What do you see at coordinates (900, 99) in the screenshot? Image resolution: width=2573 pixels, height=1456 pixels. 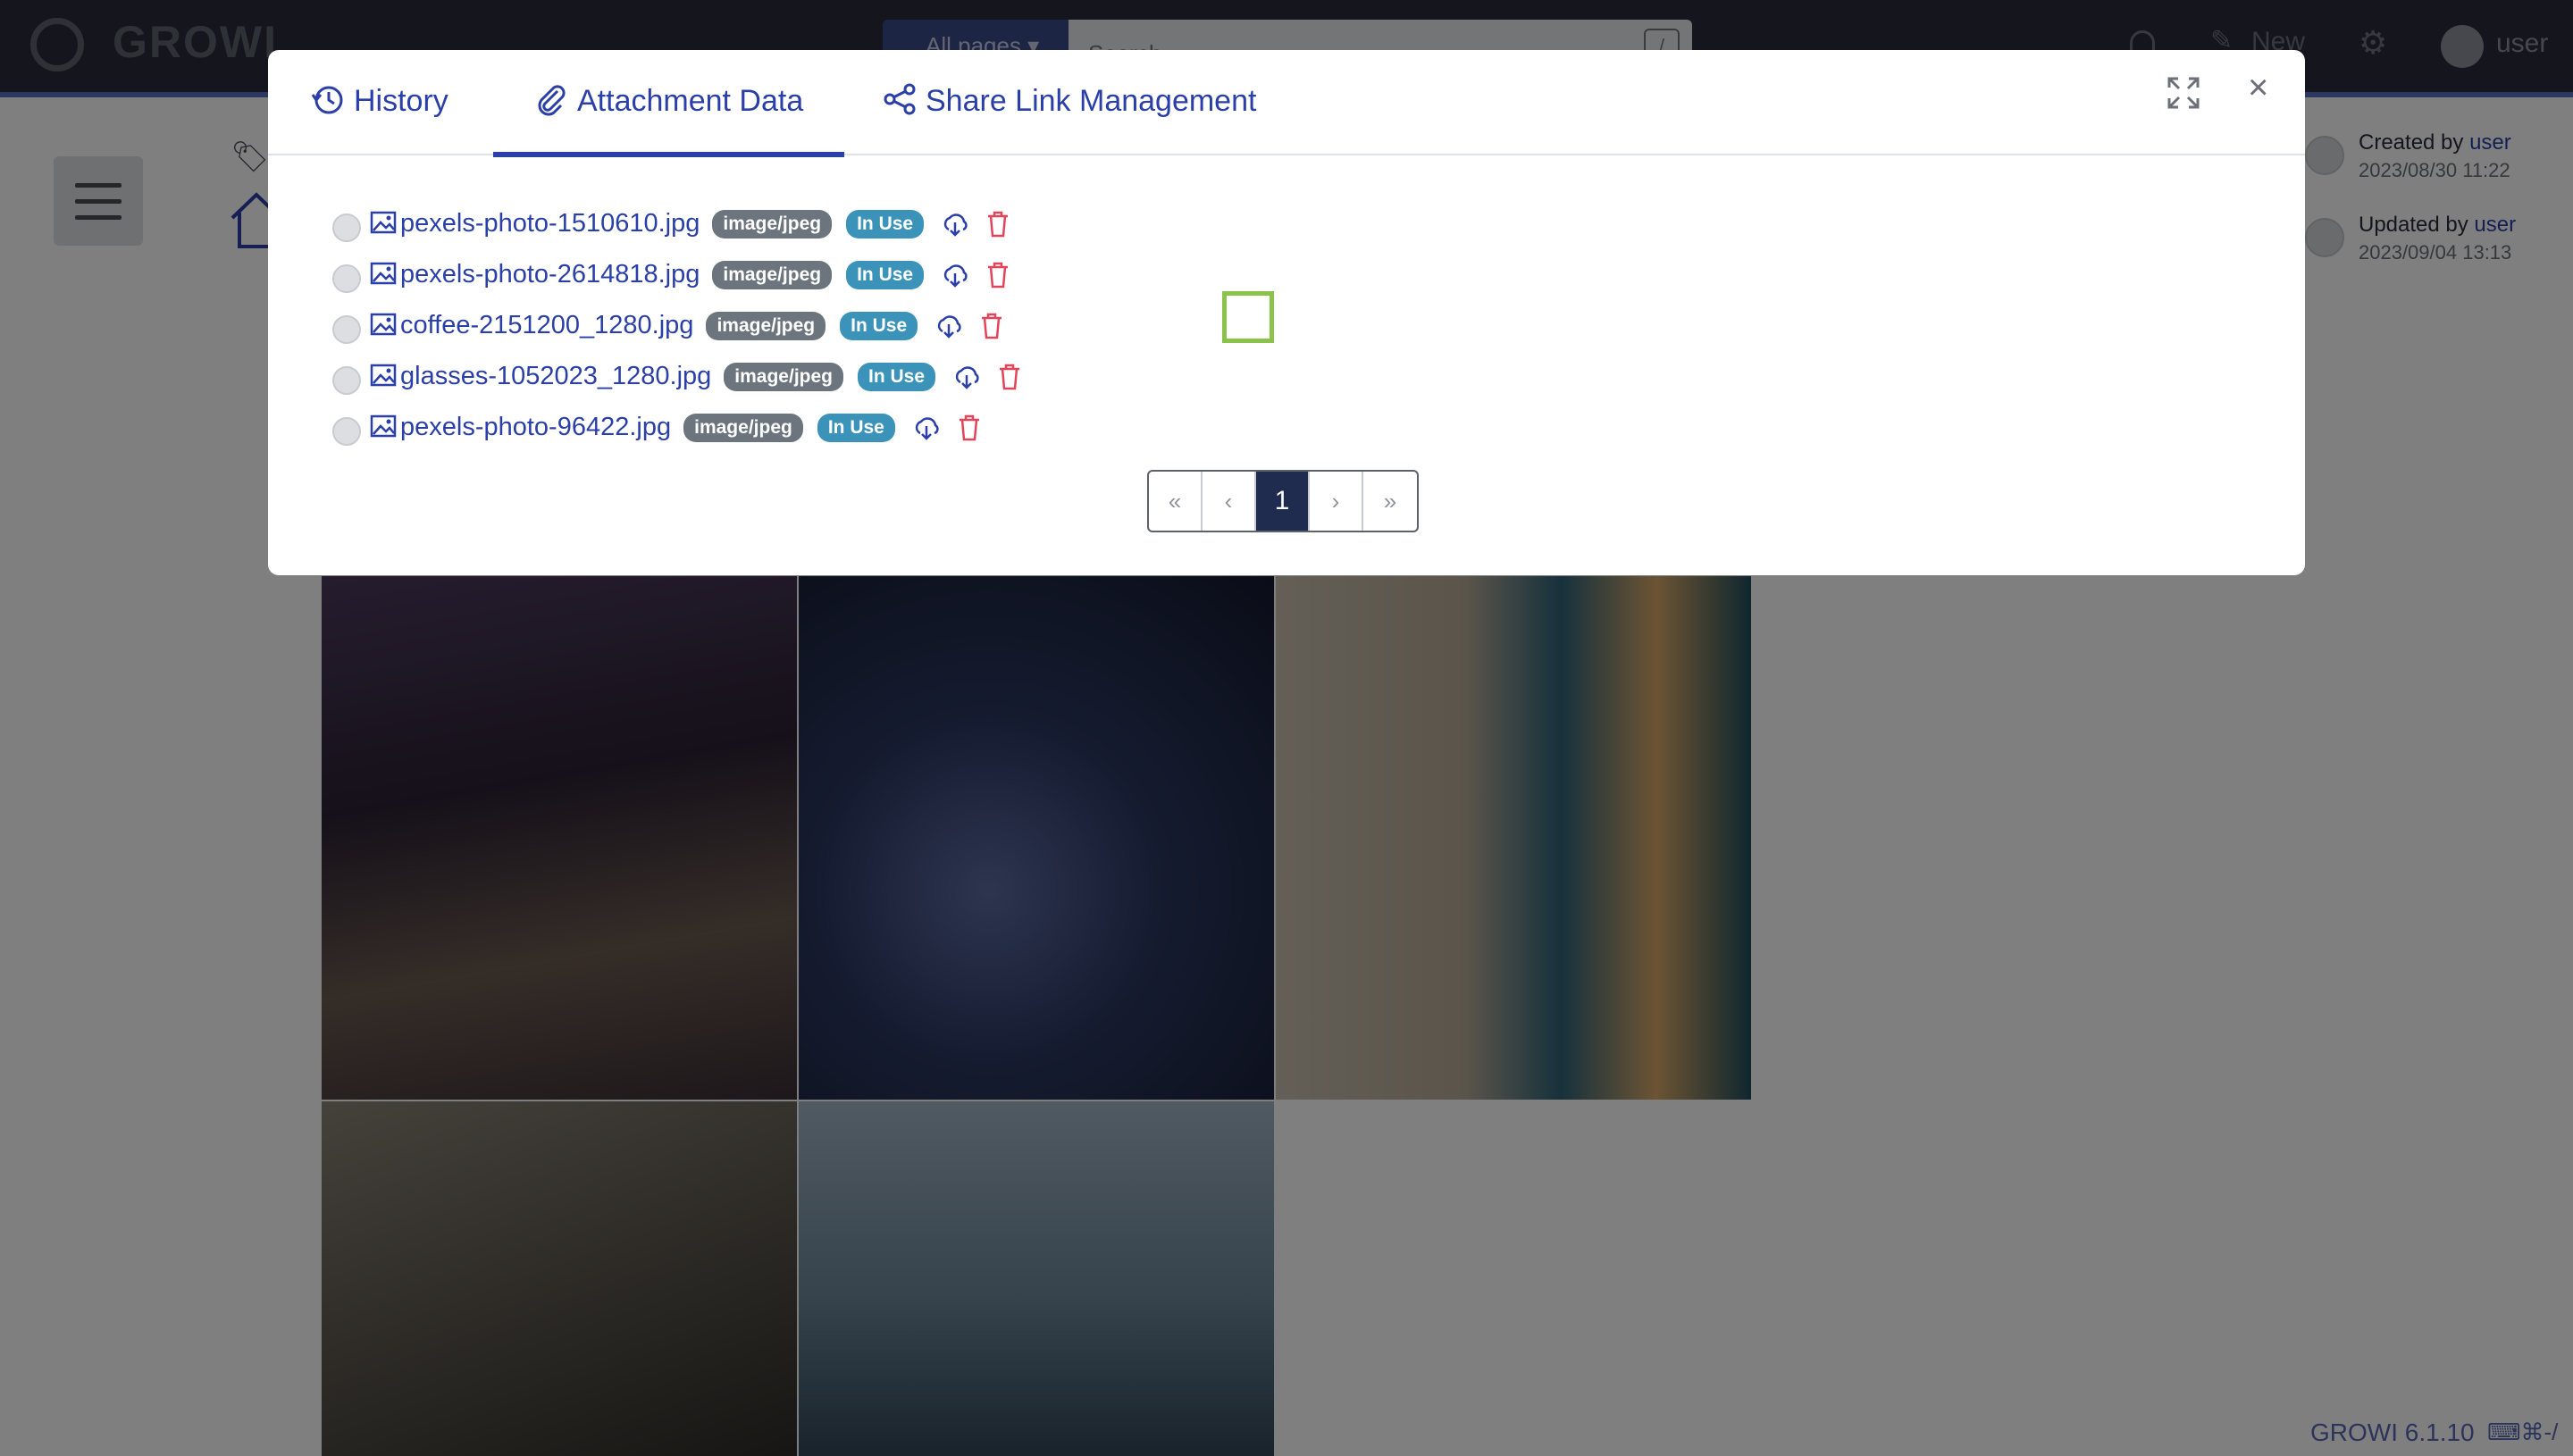 I see `share-icon` at bounding box center [900, 99].